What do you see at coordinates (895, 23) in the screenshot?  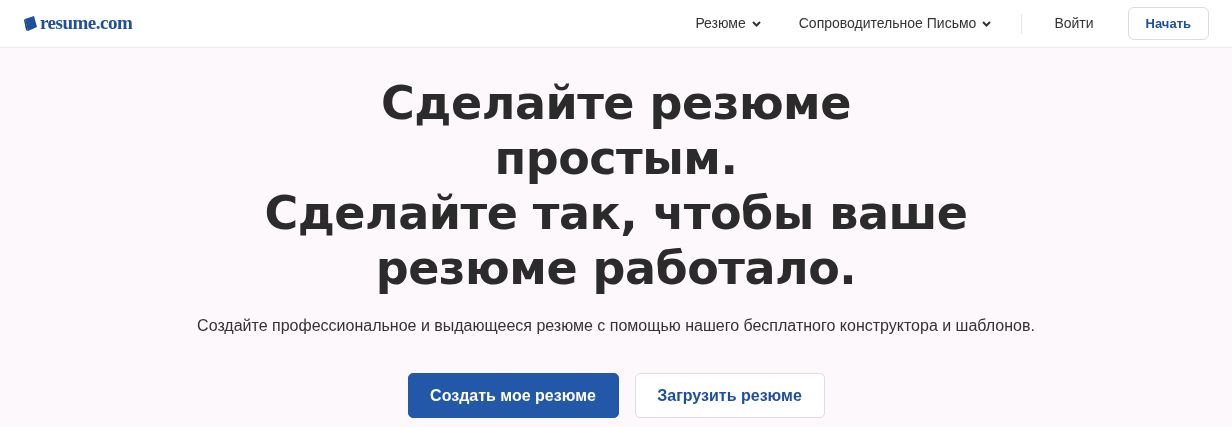 I see `nav-link: Сопроводительное Письмо` at bounding box center [895, 23].